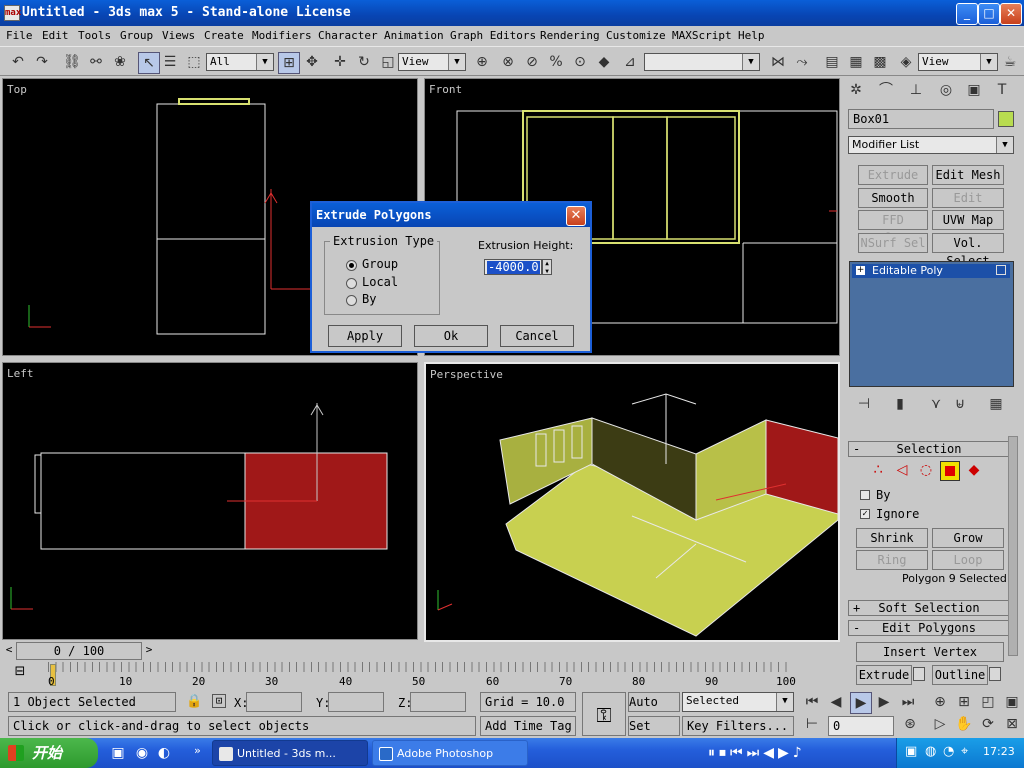 This screenshot has width=1024, height=768. I want to click on spinner-snap-icon: ⊙, so click(580, 62).